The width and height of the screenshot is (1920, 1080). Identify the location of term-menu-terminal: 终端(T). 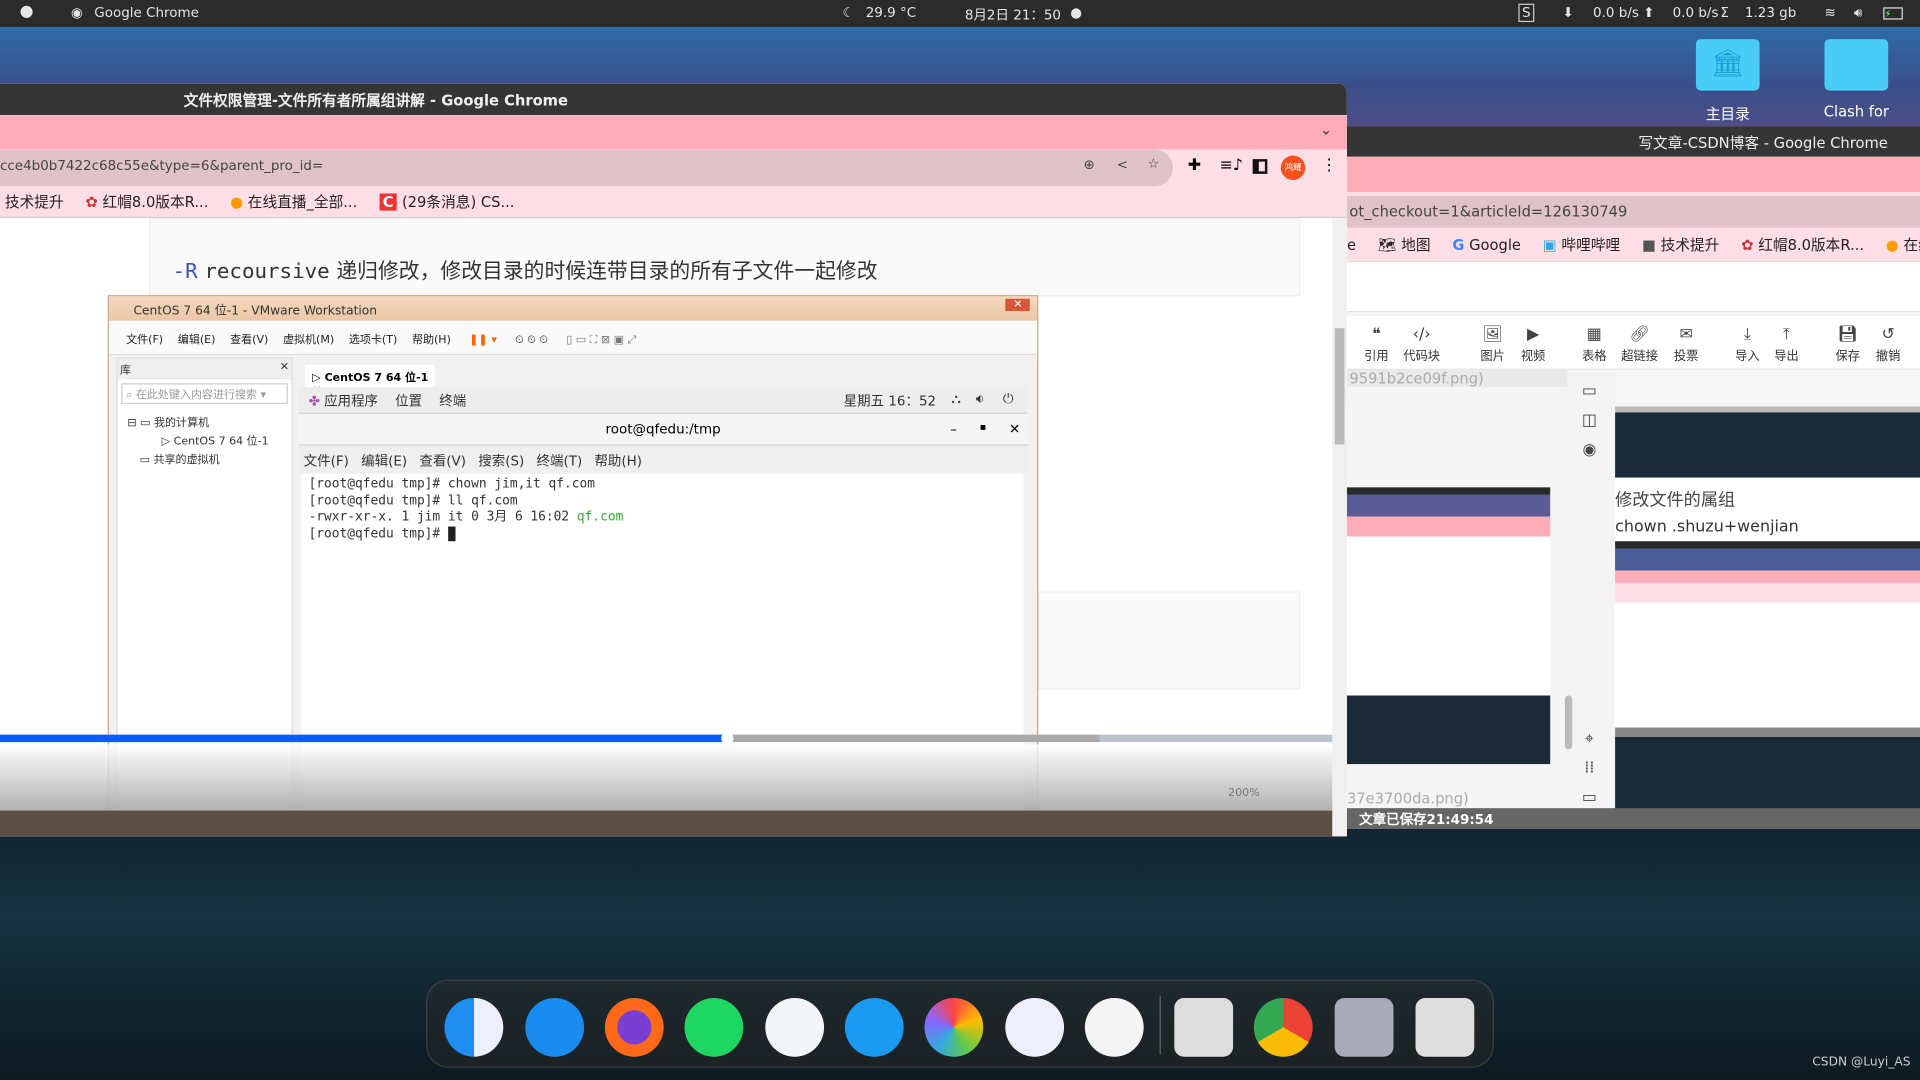
(560, 461).